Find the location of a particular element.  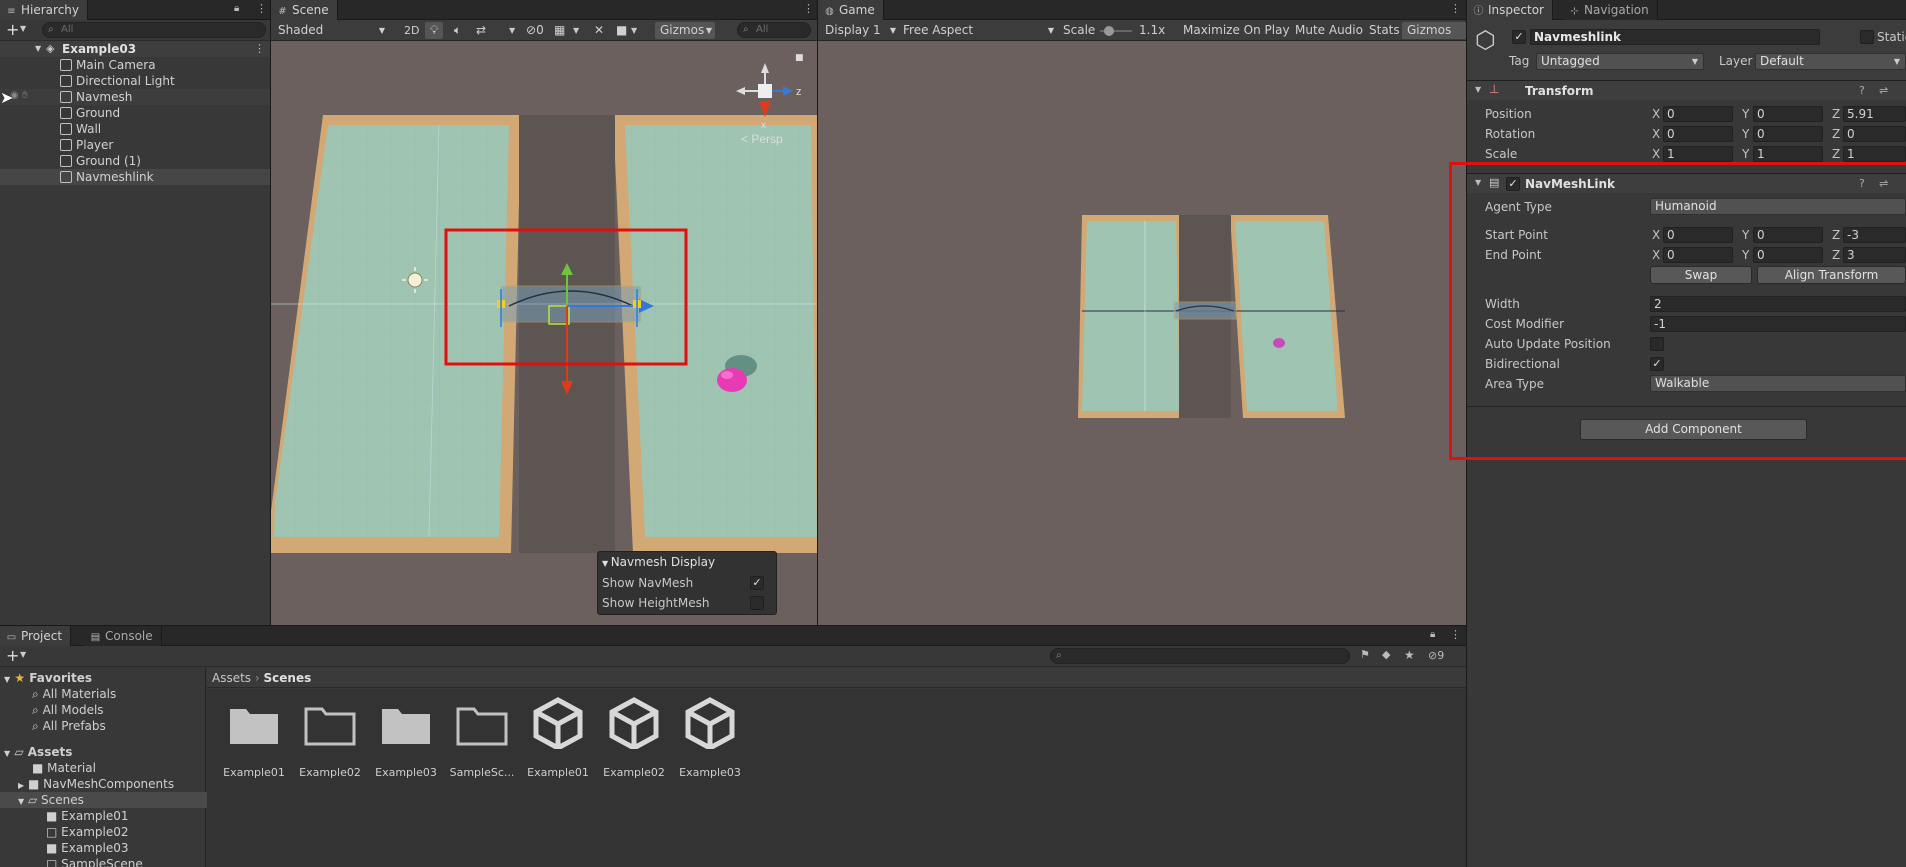

grid-toggle-icon: ▦ is located at coordinates (559, 30).